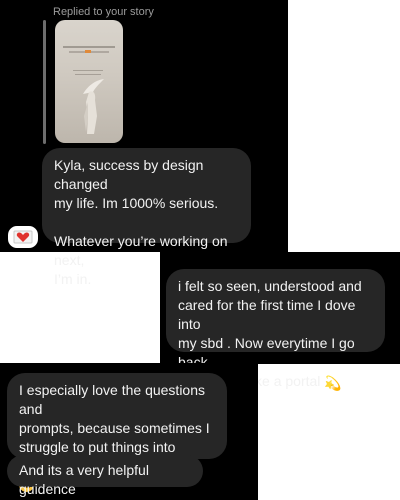 The width and height of the screenshot is (400, 500). Describe the element at coordinates (103, 12) in the screenshot. I see `replied-to-story-label: Replied to your story` at that location.